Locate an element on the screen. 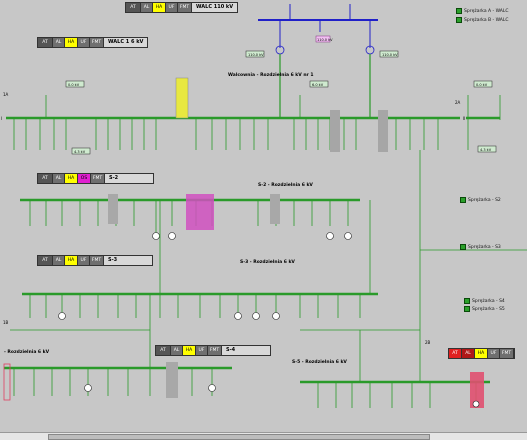  status-bar-s4: AT AL HA UF FMT S-4 is located at coordinates (213, 350).